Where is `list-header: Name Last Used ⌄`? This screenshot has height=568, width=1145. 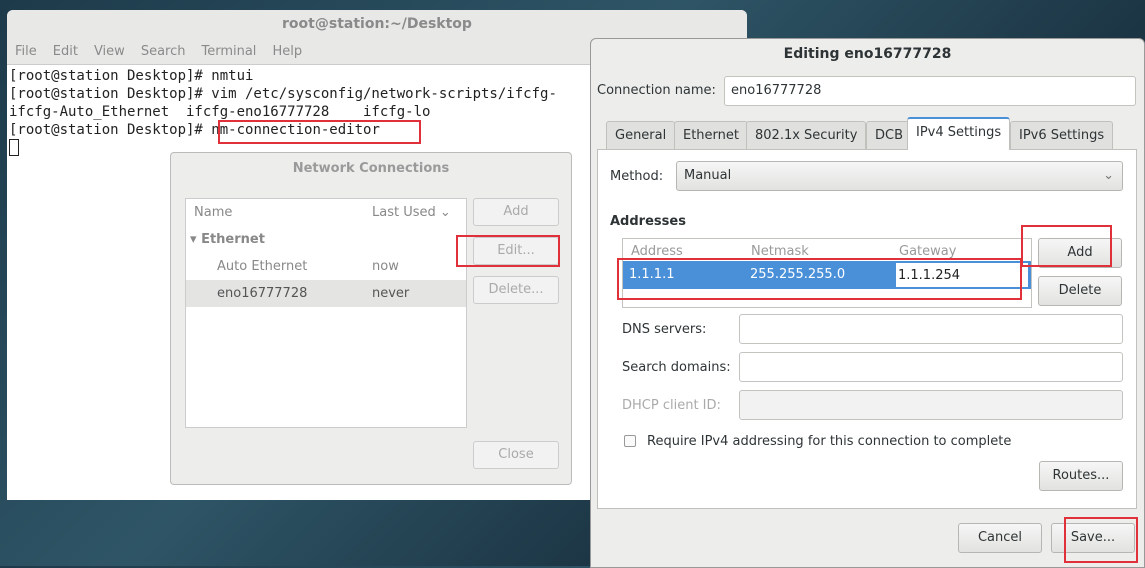 list-header: Name Last Used ⌄ is located at coordinates (326, 212).